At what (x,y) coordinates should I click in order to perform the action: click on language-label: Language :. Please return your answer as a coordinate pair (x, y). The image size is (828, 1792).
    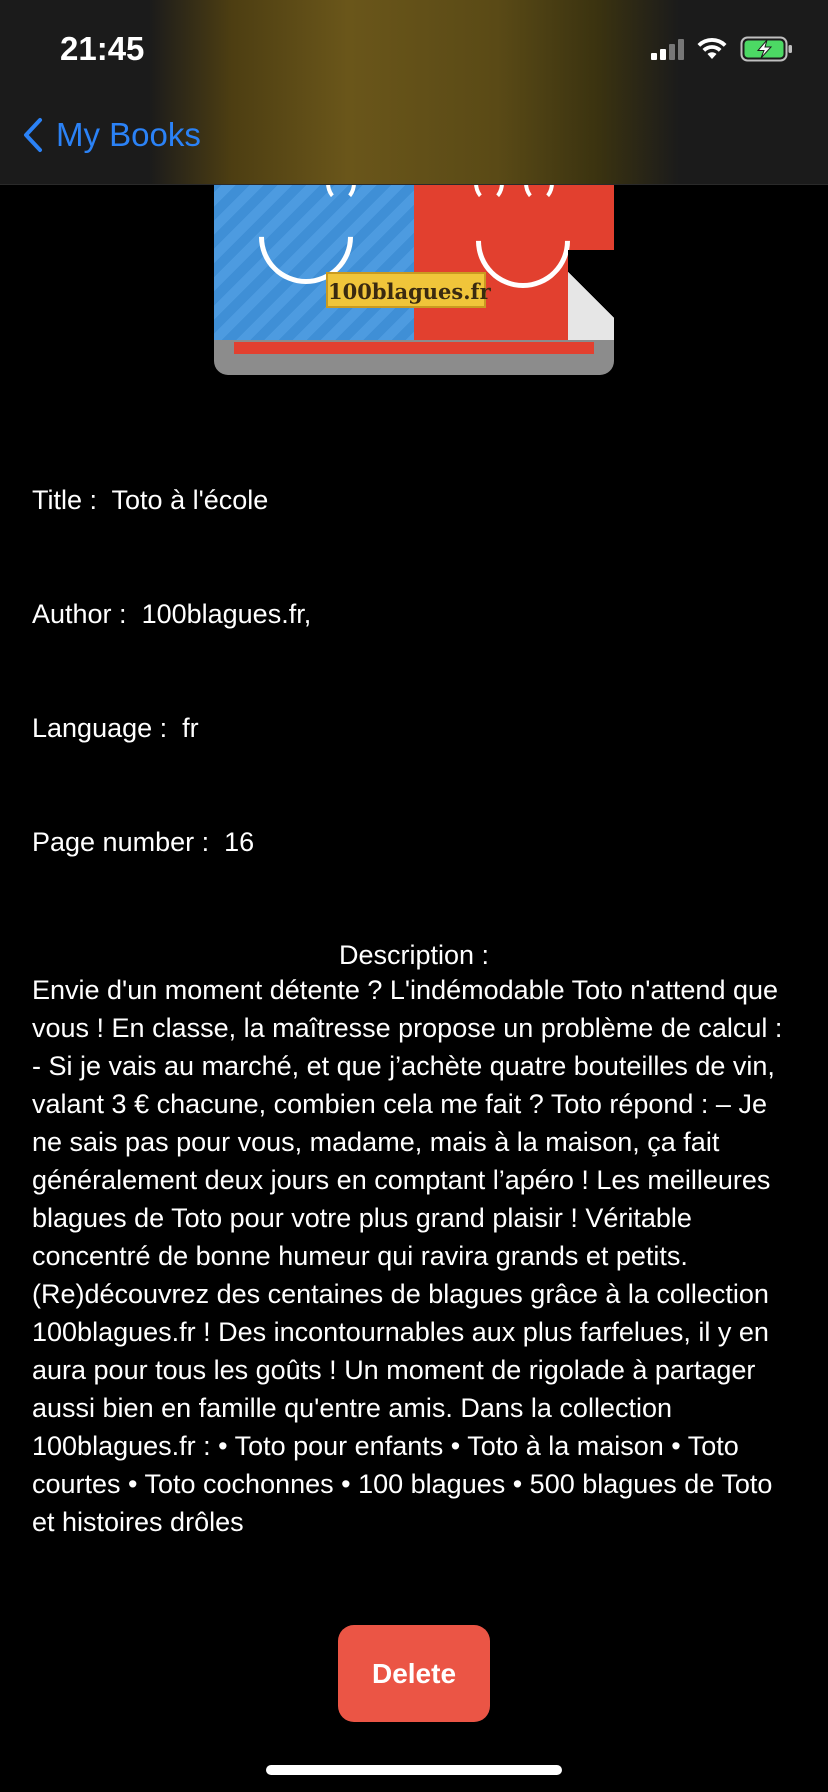
    Looking at the image, I should click on (107, 728).